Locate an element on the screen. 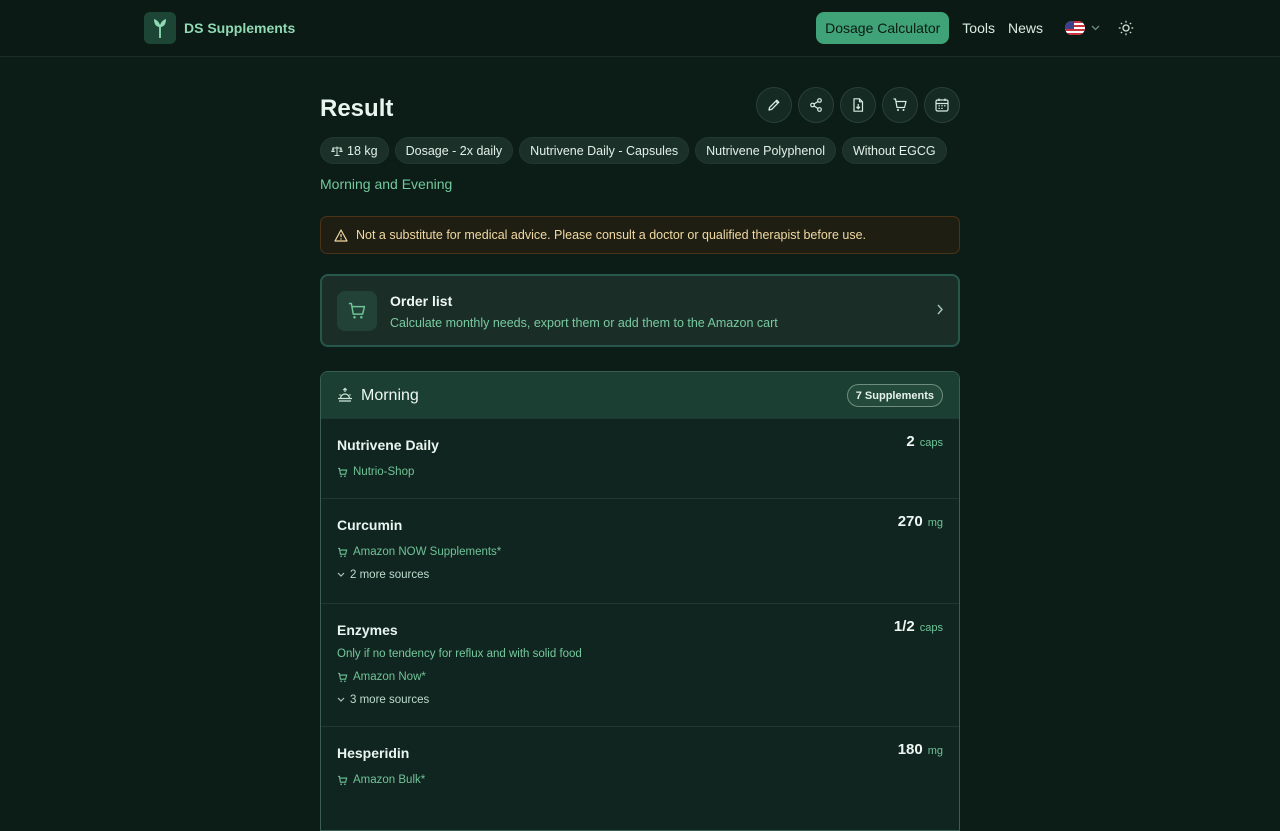 The height and width of the screenshot is (831, 1280). supplement-amount: 180 mg is located at coordinates (920, 749).